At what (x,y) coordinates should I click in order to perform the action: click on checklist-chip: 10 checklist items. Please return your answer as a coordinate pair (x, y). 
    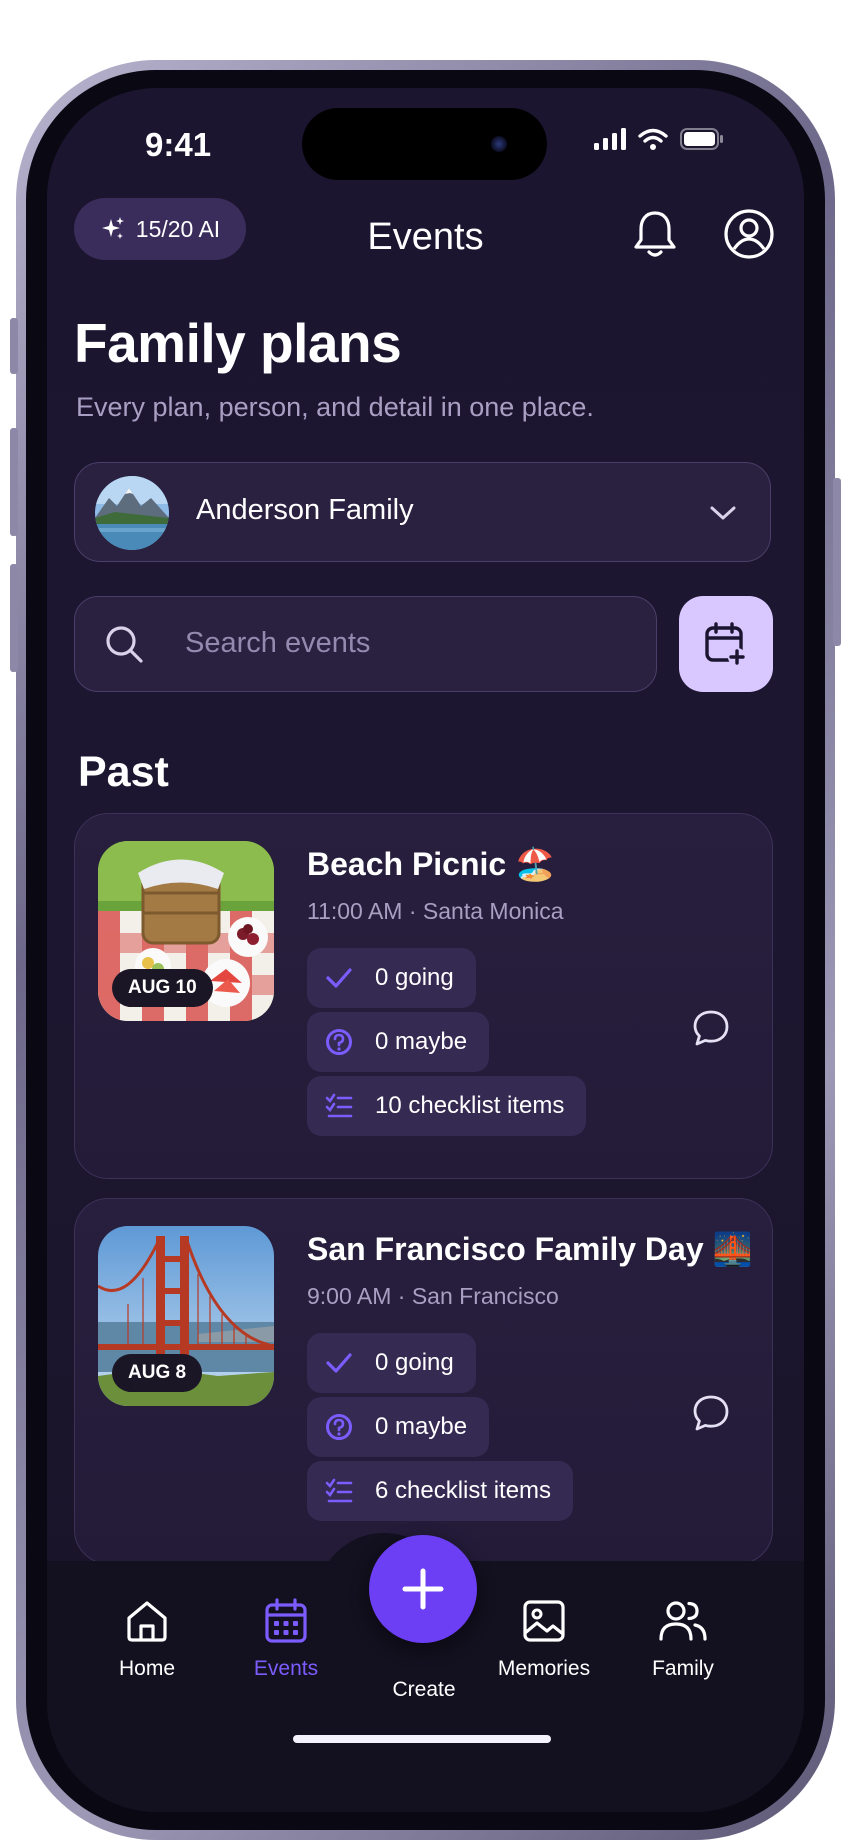
    Looking at the image, I should click on (447, 1106).